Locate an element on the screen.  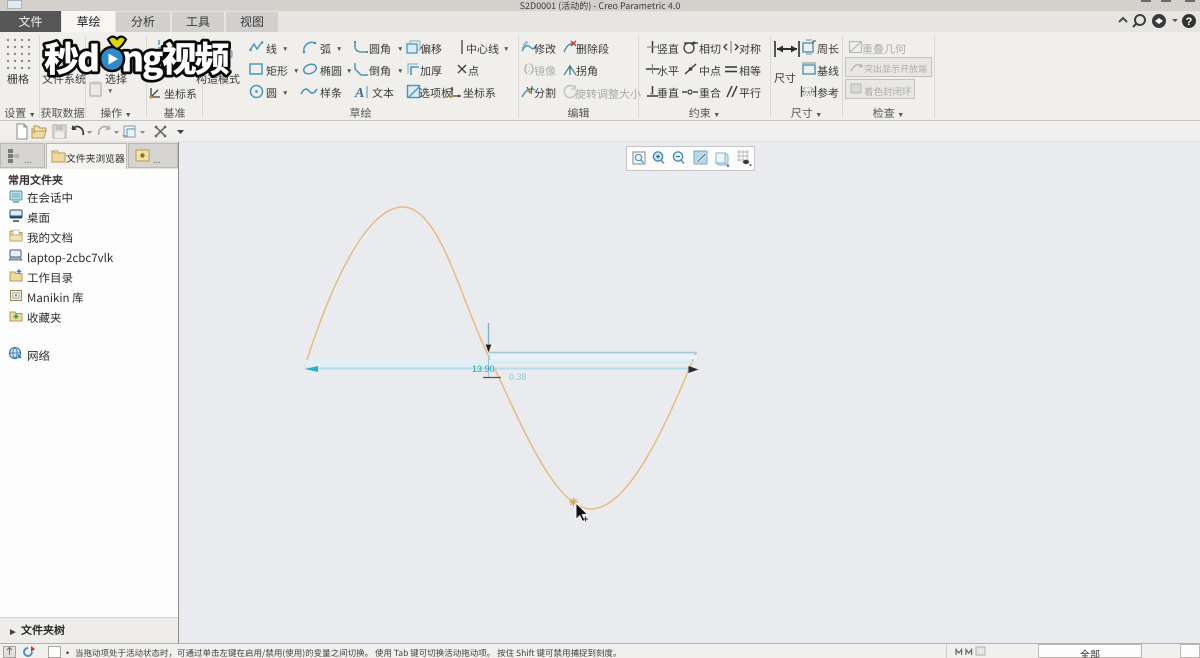
svg-text: 0.38 is located at coordinates (518, 377).